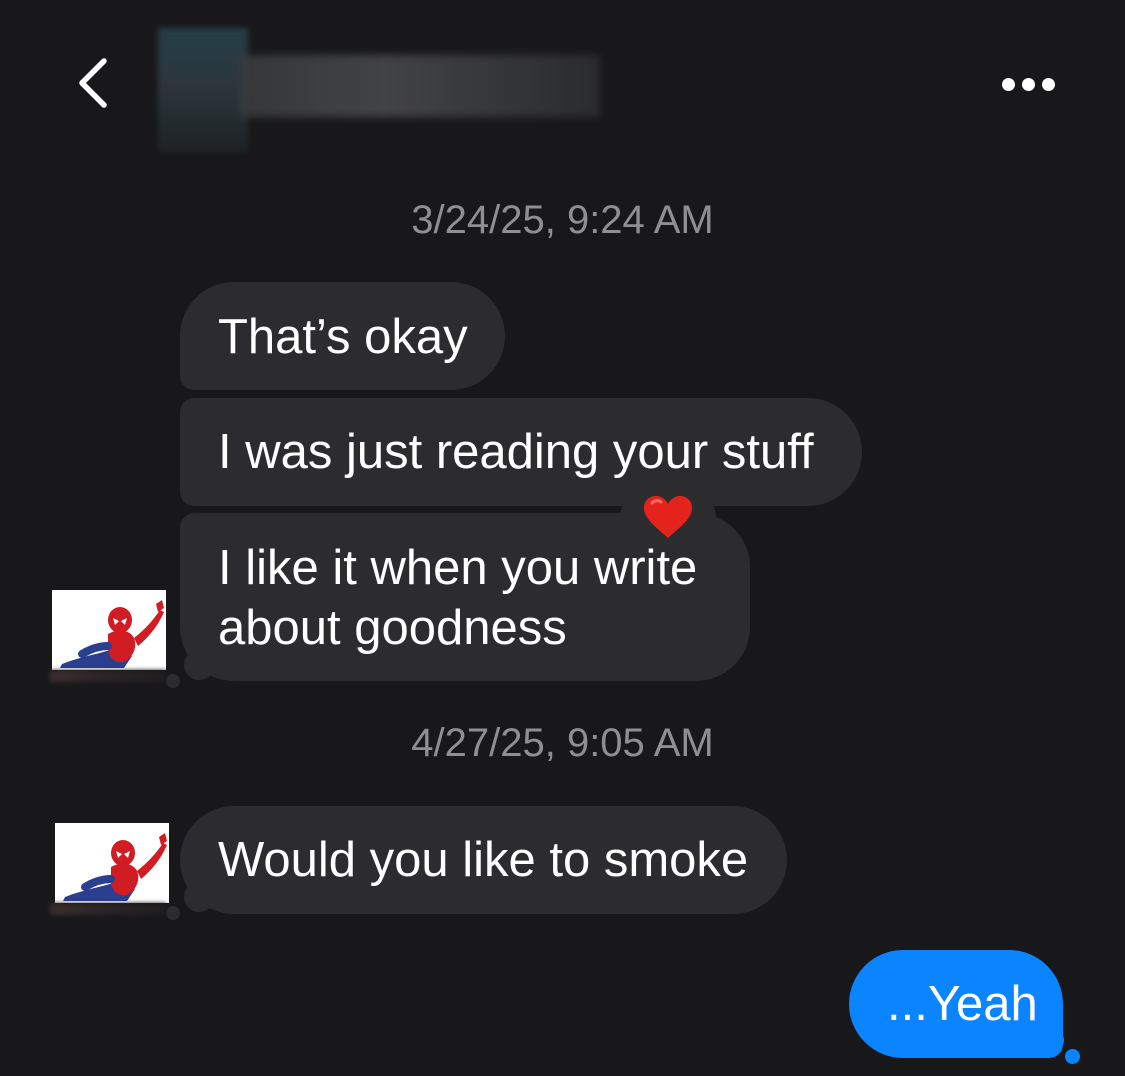 The image size is (1125, 1076). Describe the element at coordinates (420, 86) in the screenshot. I see `contact-name-blurred` at that location.